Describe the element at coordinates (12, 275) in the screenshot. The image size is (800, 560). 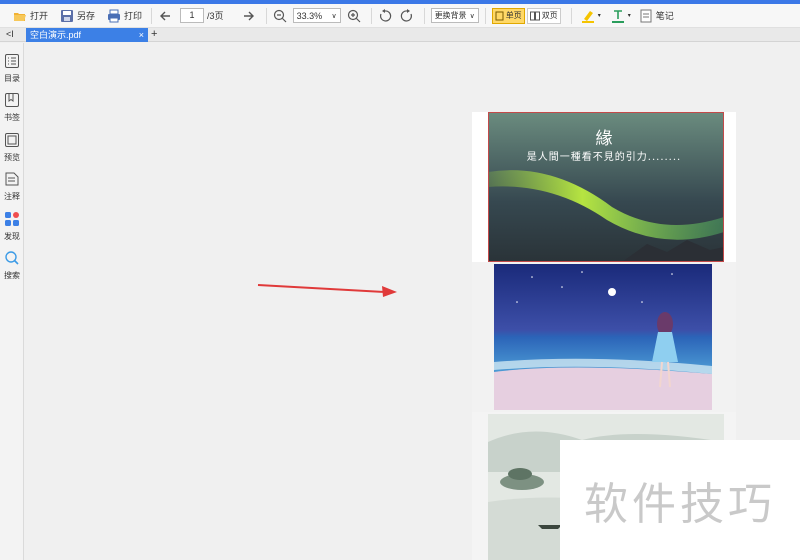
I see `sidebar-item-label: 搜索` at that location.